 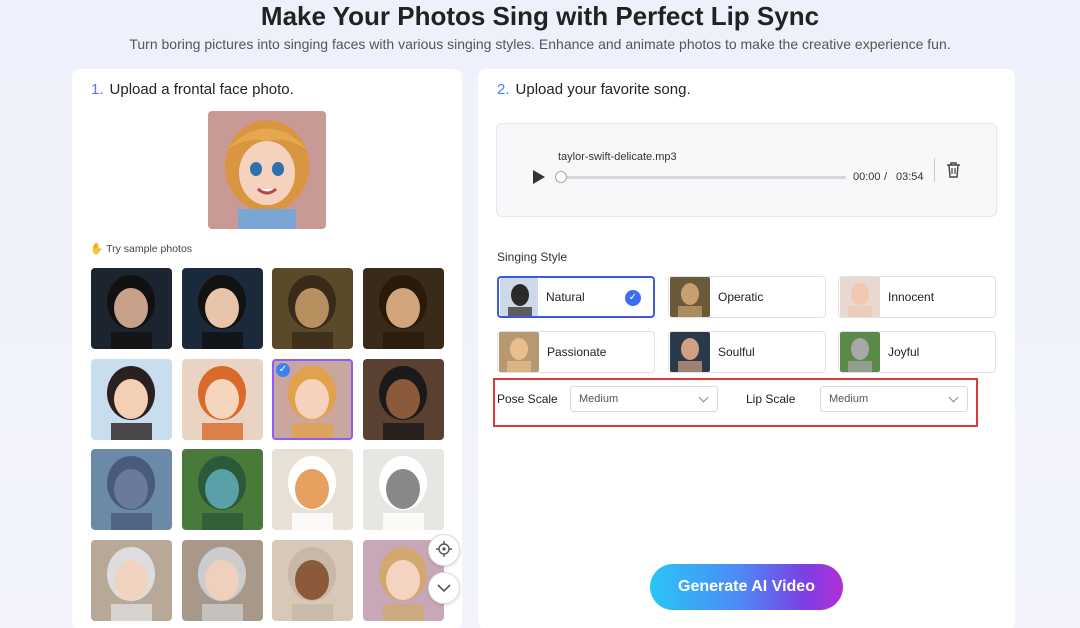 I want to click on style-label: Innocent, so click(x=911, y=297).